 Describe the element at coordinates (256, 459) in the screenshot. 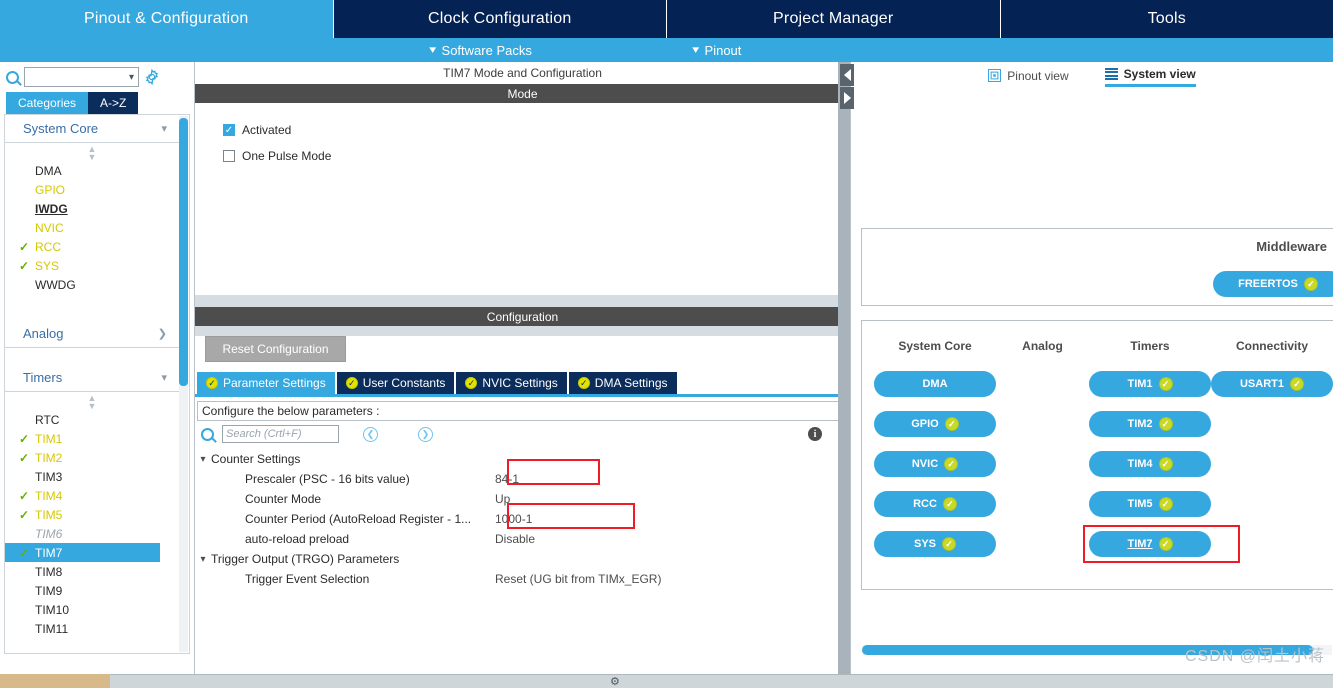

I see `param-group-label: Counter Settings` at that location.